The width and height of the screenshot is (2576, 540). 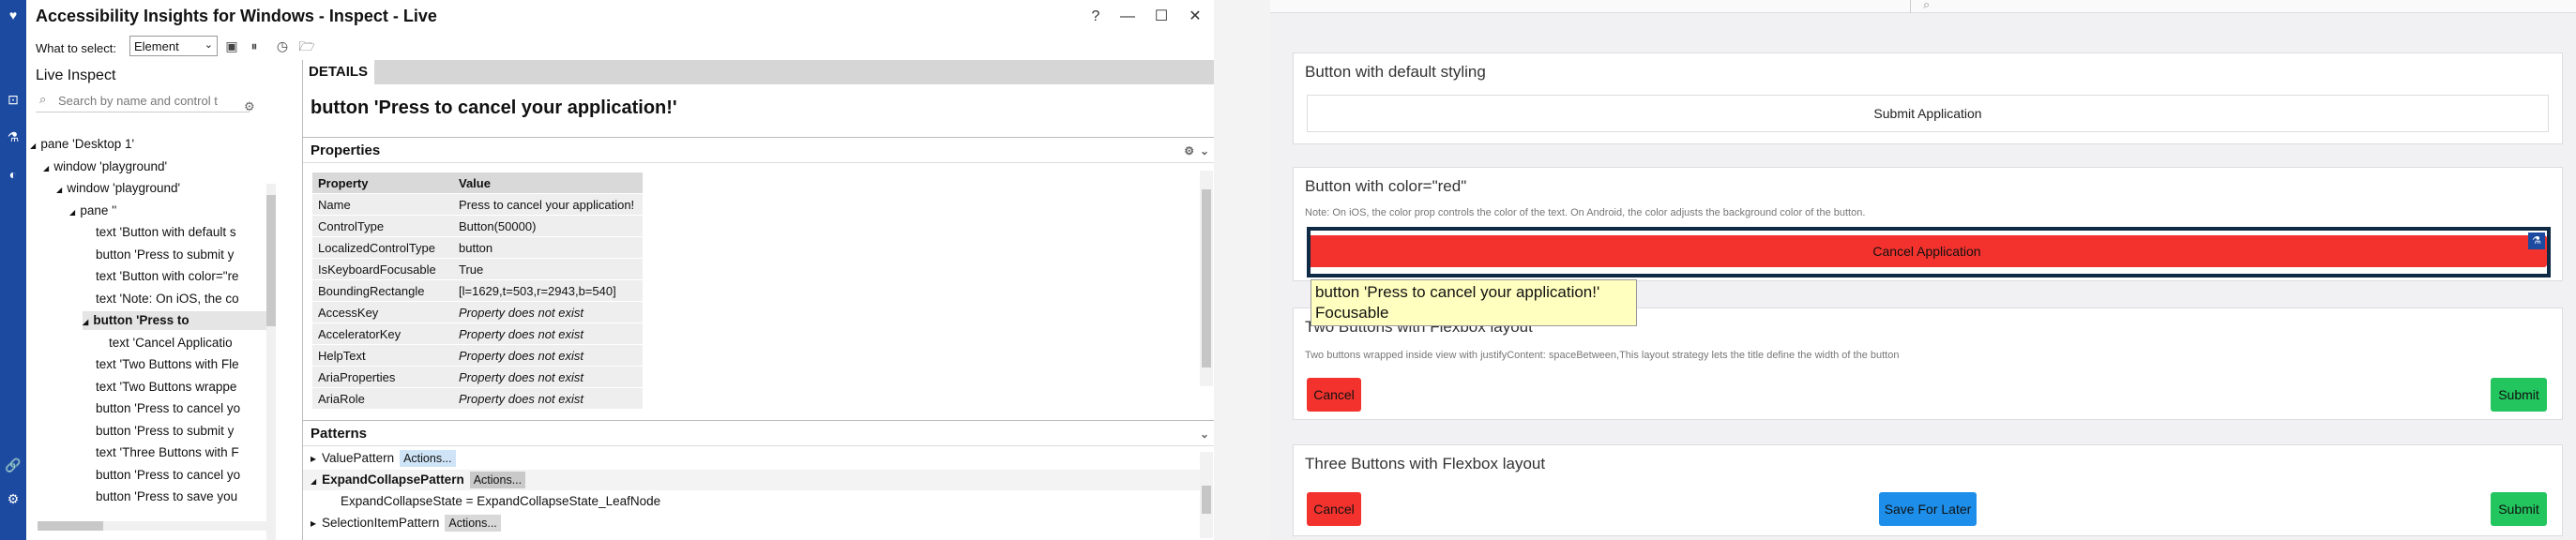 What do you see at coordinates (338, 72) in the screenshot?
I see `tab-details: DETAILS` at bounding box center [338, 72].